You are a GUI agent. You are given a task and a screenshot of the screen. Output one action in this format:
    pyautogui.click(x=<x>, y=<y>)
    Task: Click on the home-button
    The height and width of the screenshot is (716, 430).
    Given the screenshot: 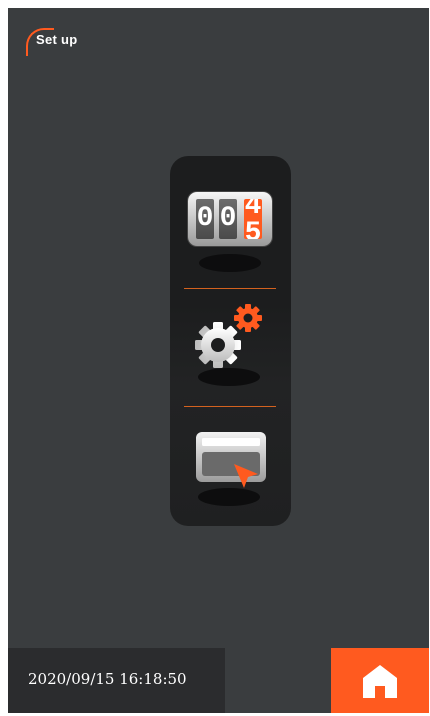 What is the action you would take?
    pyautogui.click(x=380, y=680)
    